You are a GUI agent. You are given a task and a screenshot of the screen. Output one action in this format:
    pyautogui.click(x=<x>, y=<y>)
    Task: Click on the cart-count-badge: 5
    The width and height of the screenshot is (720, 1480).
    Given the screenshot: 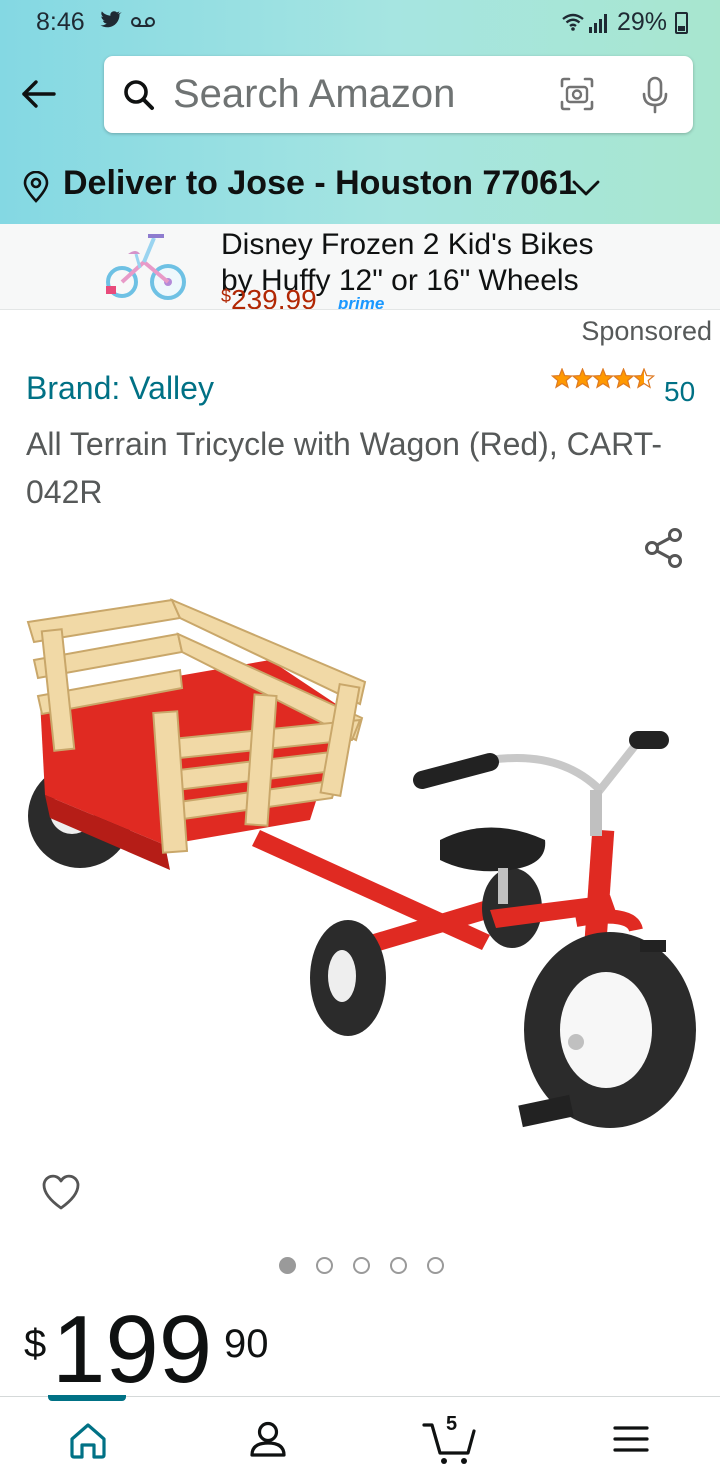 What is the action you would take?
    pyautogui.click(x=452, y=1424)
    